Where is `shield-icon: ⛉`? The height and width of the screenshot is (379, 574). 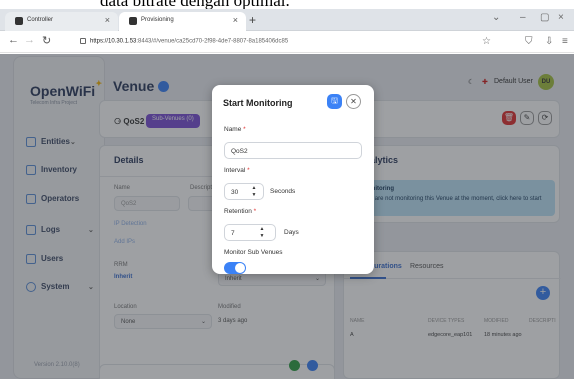
shield-icon: ⛉ is located at coordinates (529, 41).